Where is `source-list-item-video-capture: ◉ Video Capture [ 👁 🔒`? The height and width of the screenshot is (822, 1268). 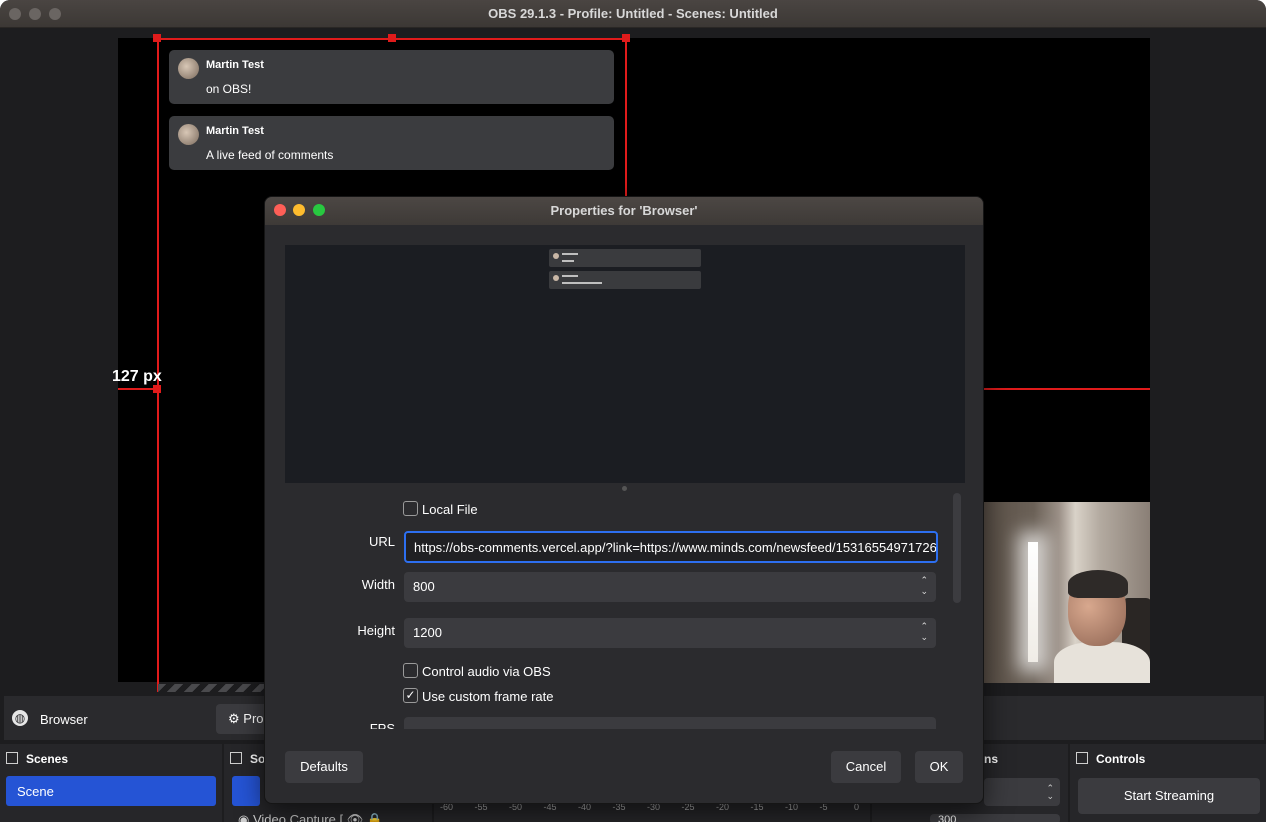
source-list-item-video-capture: ◉ Video Capture [ 👁 🔒 is located at coordinates (310, 817).